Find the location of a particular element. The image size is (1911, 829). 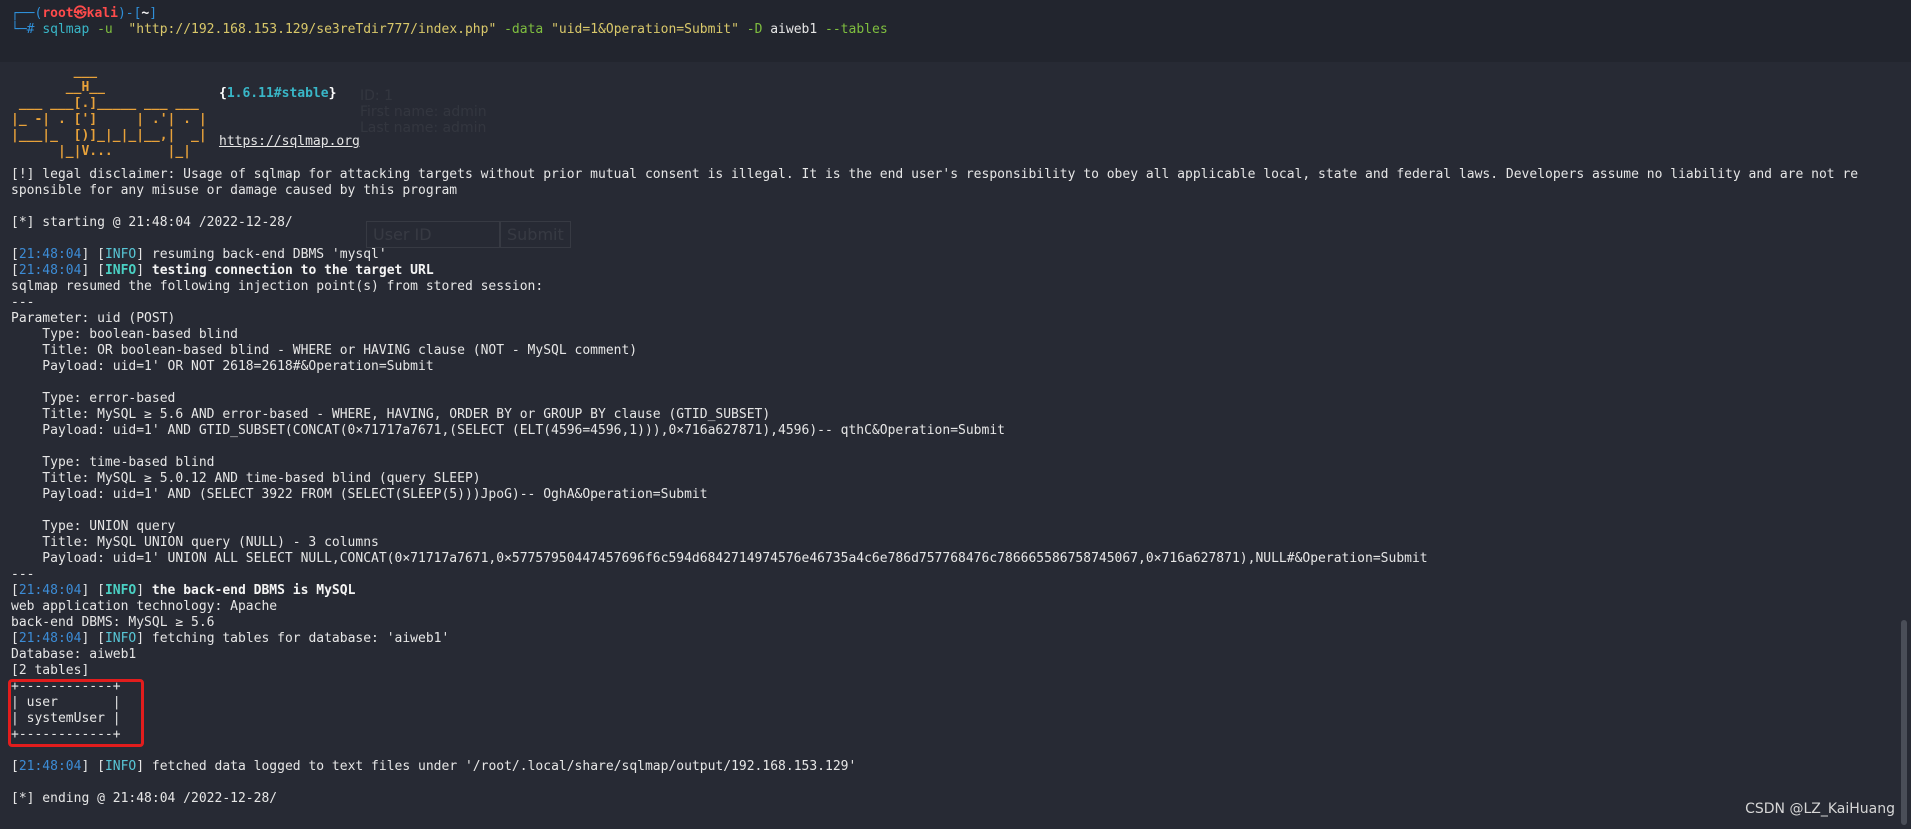

log-line: Parameter: uid (POST) is located at coordinates (93, 318).